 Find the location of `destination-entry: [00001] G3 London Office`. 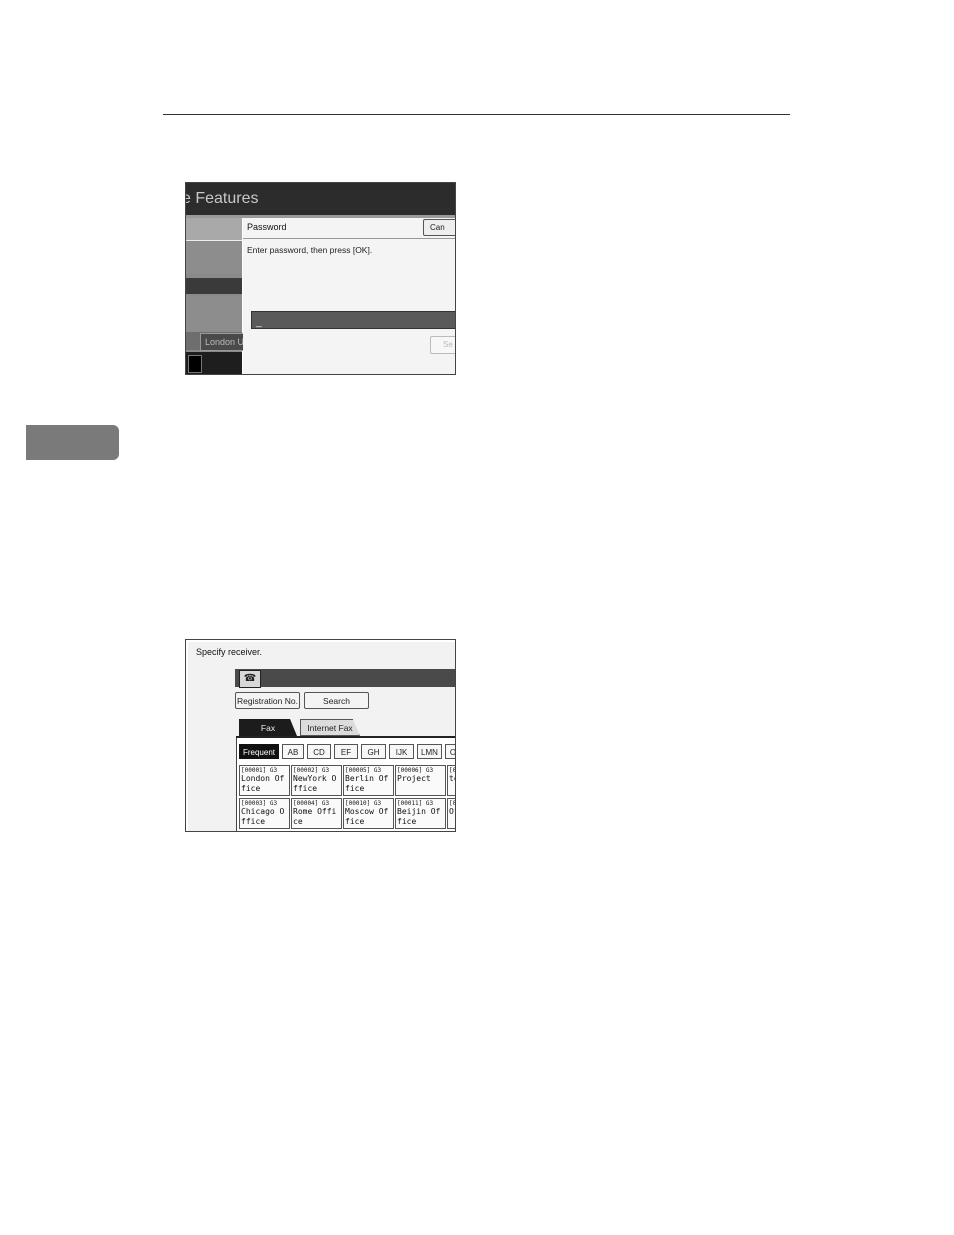

destination-entry: [00001] G3 London Office is located at coordinates (264, 780).